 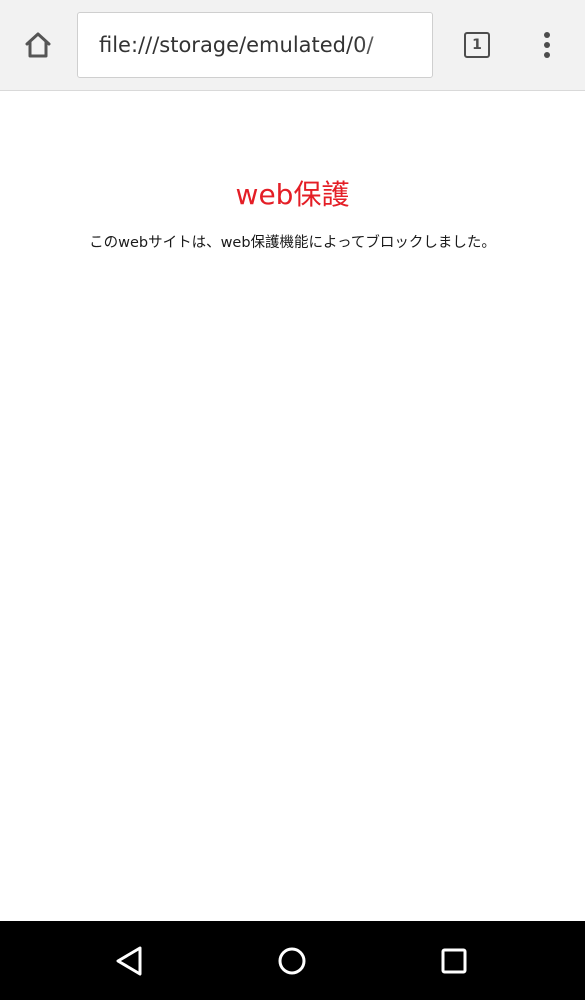 I want to click on back-icon, so click(x=129, y=961).